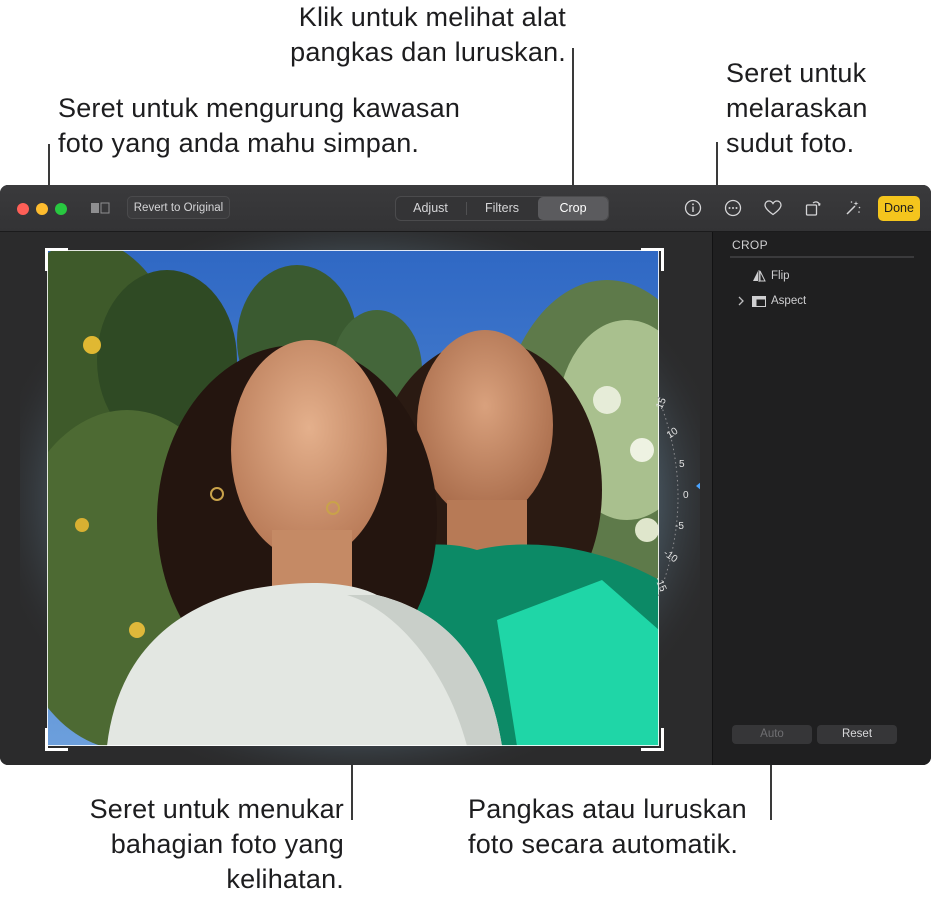 Image resolution: width=931 pixels, height=899 pixels. What do you see at coordinates (733, 208) in the screenshot?
I see `more-icon` at bounding box center [733, 208].